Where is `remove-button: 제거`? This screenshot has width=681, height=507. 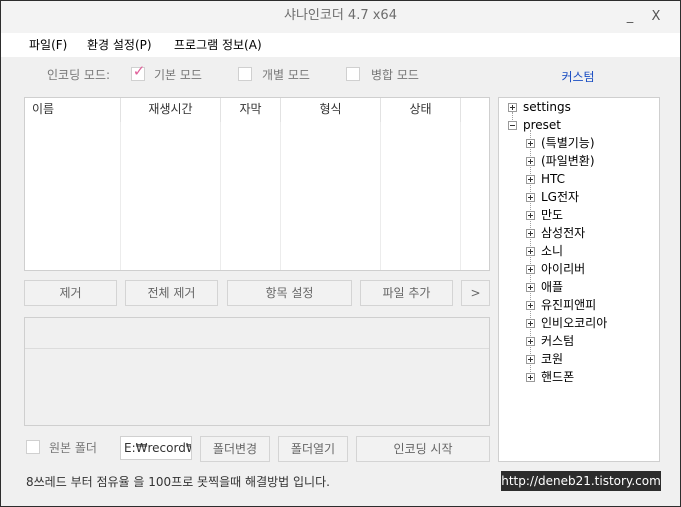
remove-button: 제거 is located at coordinates (70, 293).